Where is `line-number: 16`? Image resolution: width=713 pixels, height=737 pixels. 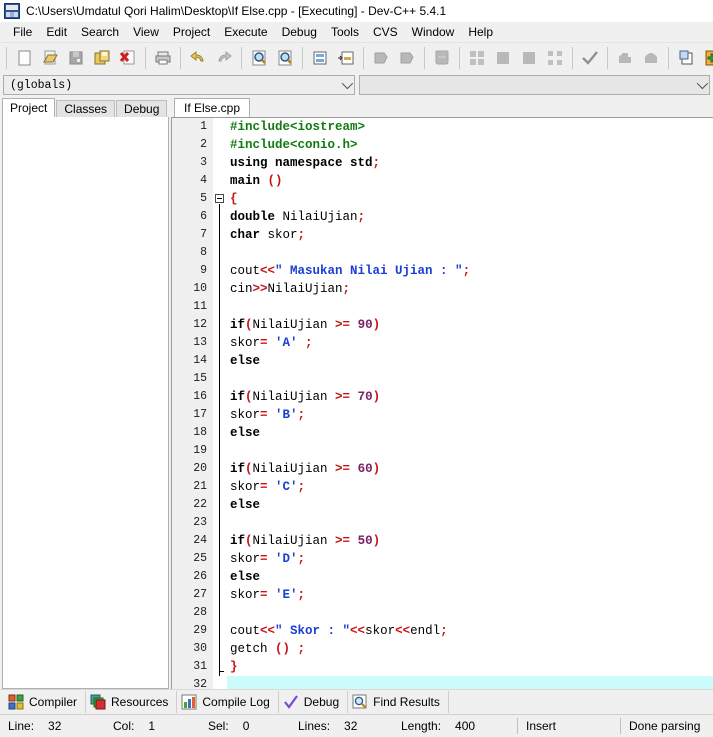 line-number: 16 is located at coordinates (200, 396).